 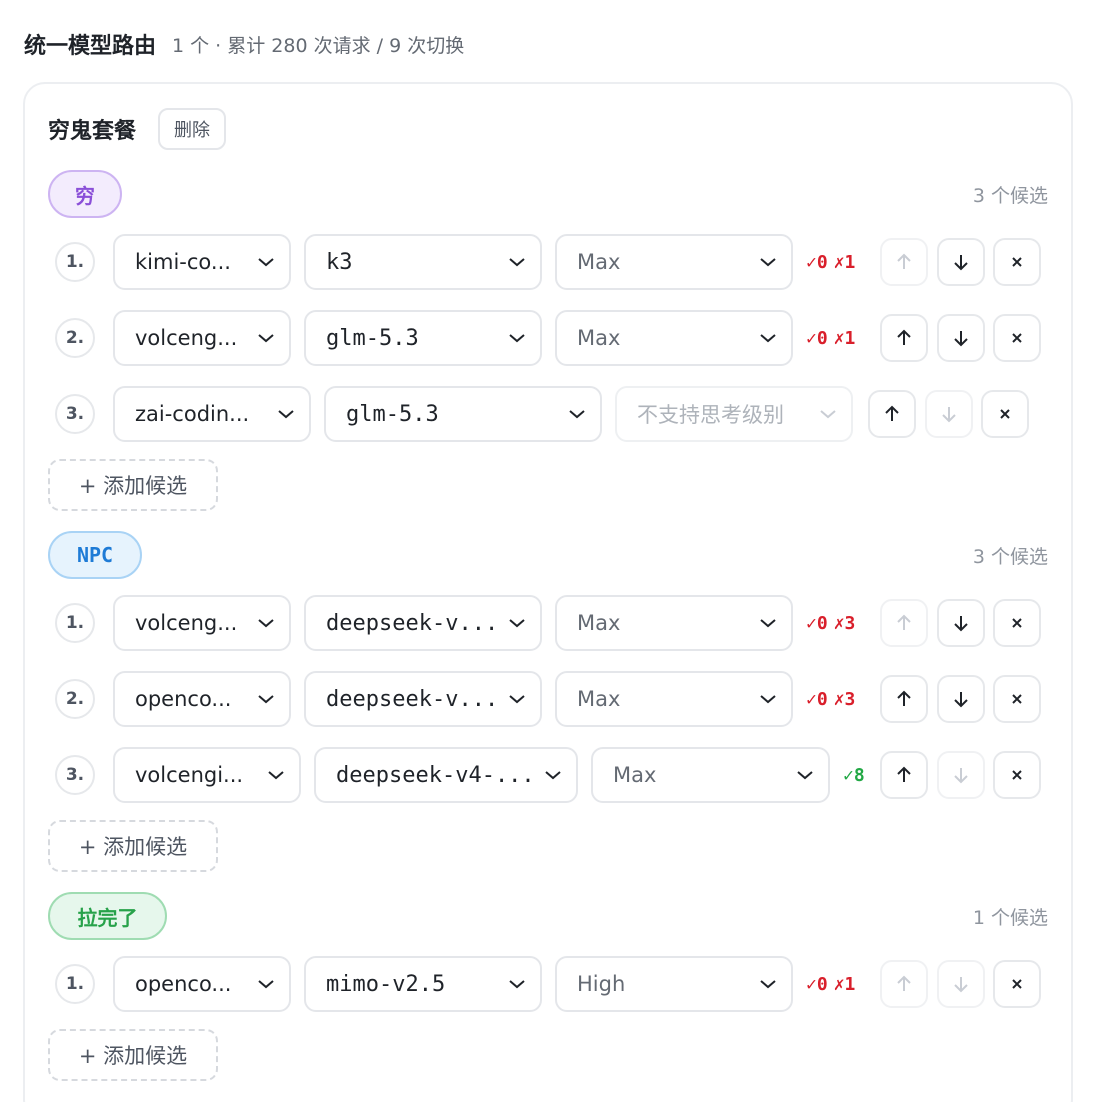 I want to click on model-select: k3, so click(x=423, y=262).